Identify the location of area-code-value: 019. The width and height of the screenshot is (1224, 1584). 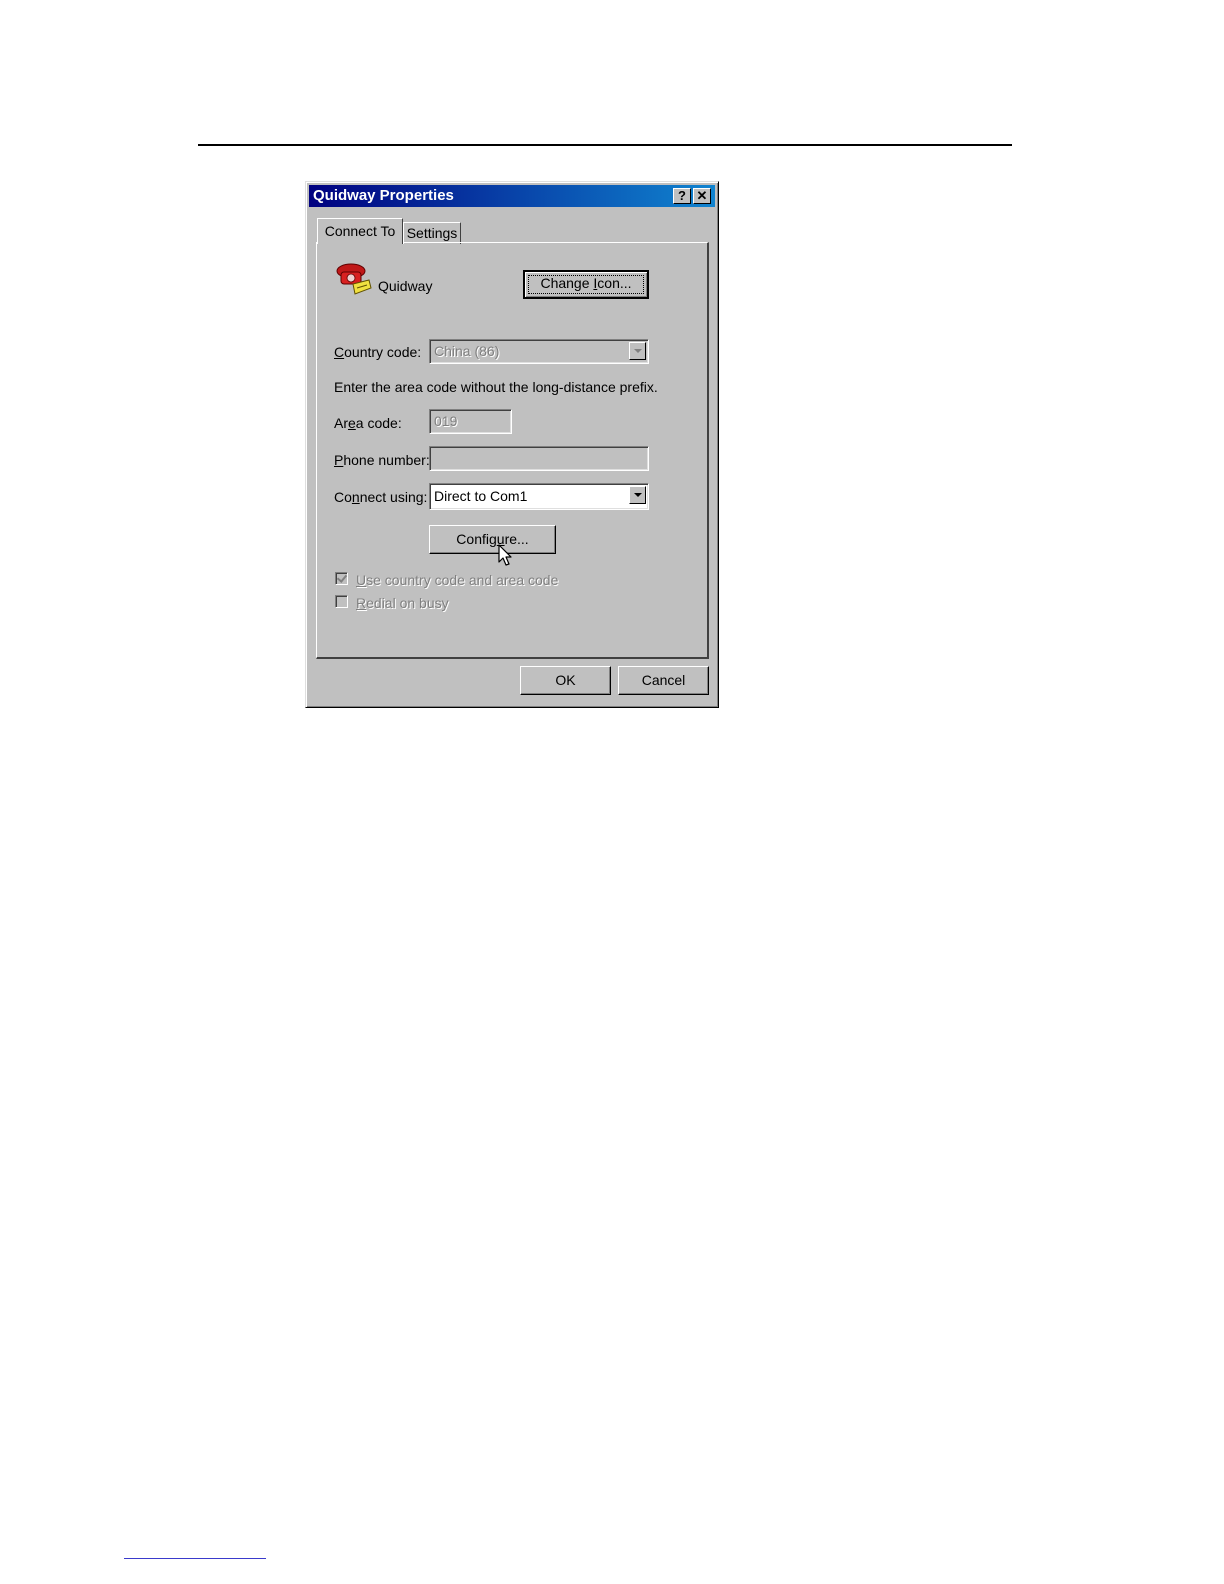
(446, 421).